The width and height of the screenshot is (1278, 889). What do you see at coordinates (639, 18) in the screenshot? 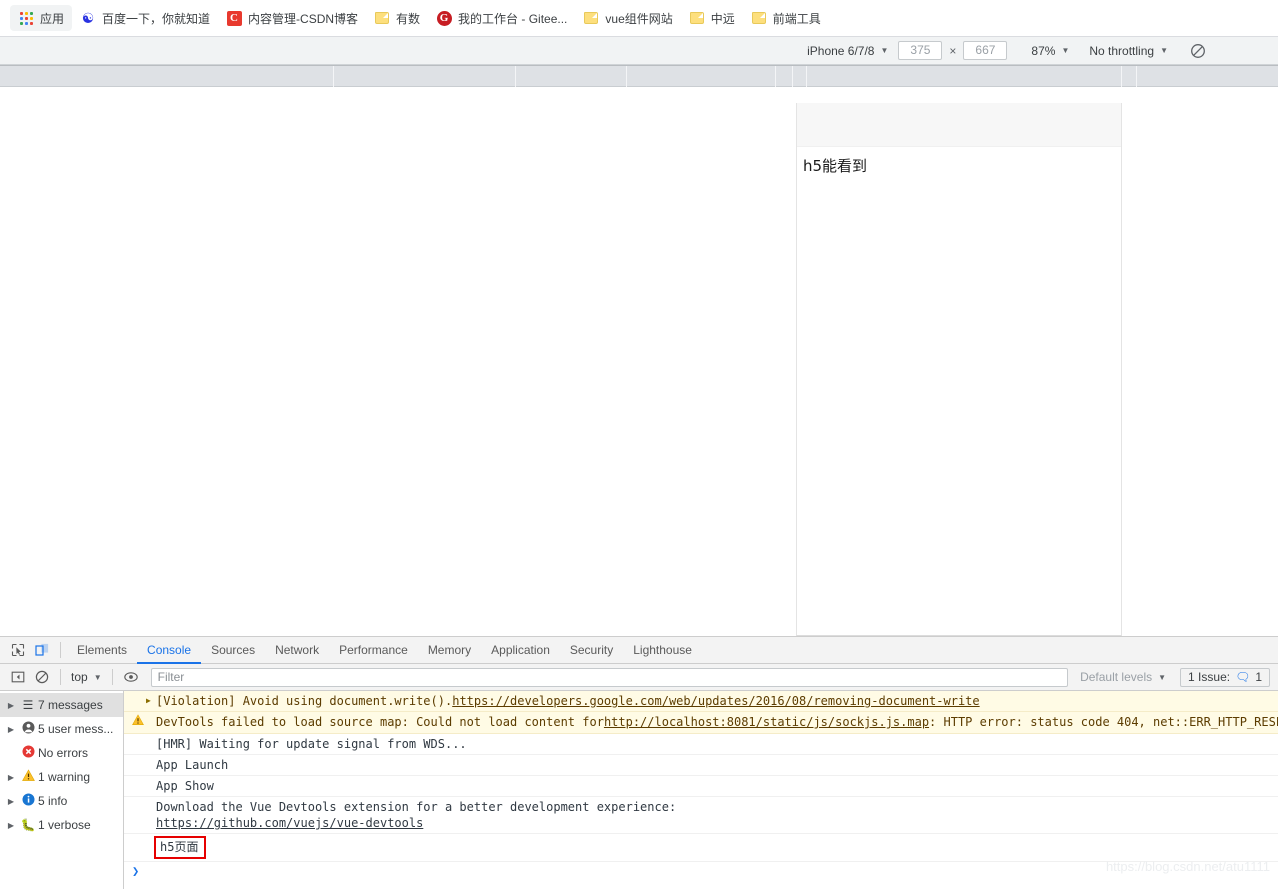
I see `bookmark-label: vue组件网站` at bounding box center [639, 18].